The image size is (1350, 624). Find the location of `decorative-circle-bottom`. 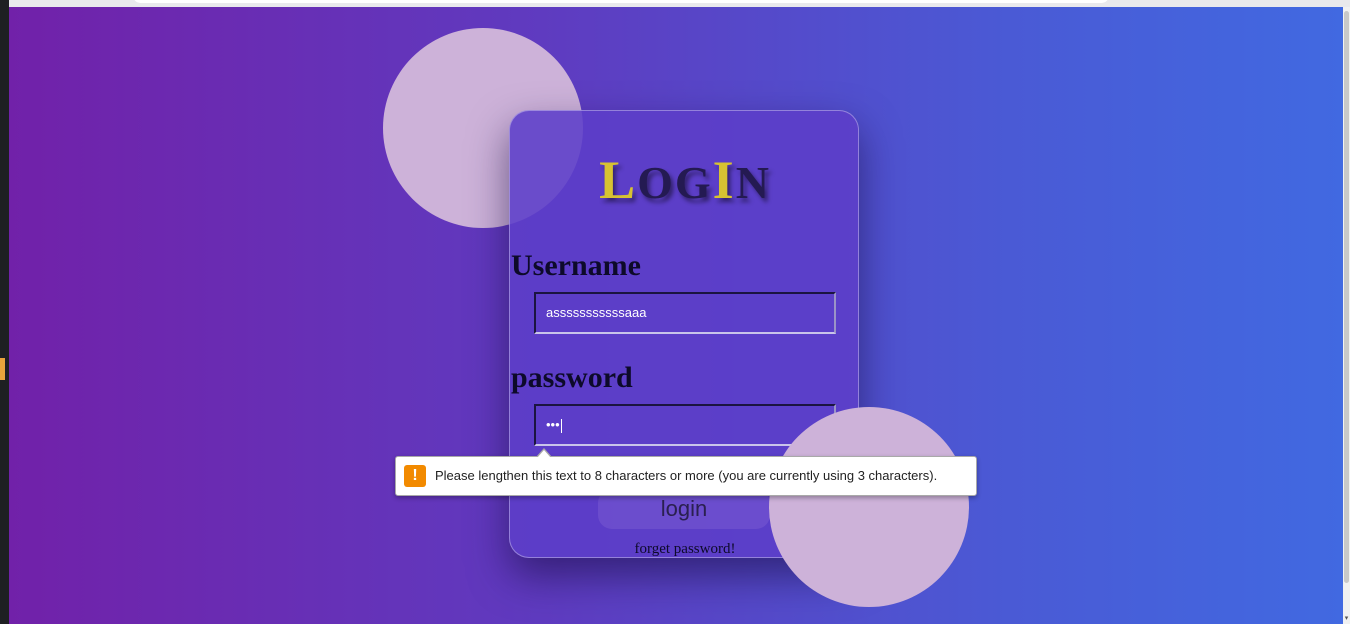

decorative-circle-bottom is located at coordinates (869, 507).